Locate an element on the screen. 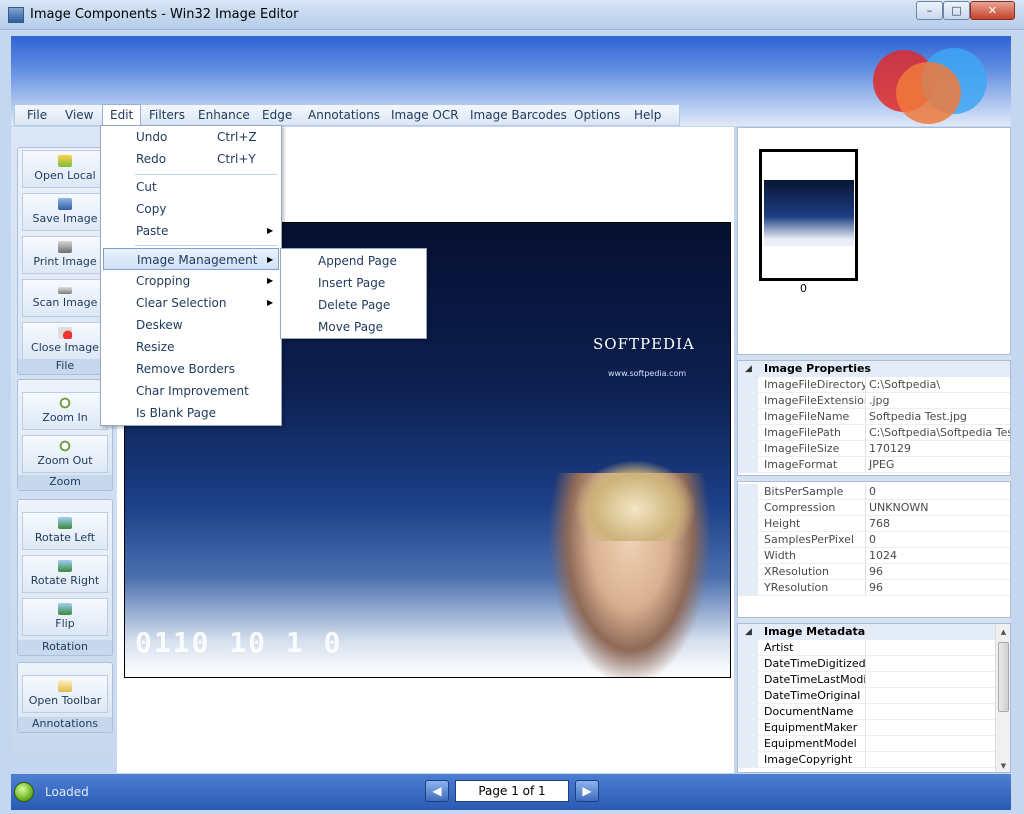  property-row: ImageFileDirectory C:\Softpedia\ is located at coordinates (874, 385).